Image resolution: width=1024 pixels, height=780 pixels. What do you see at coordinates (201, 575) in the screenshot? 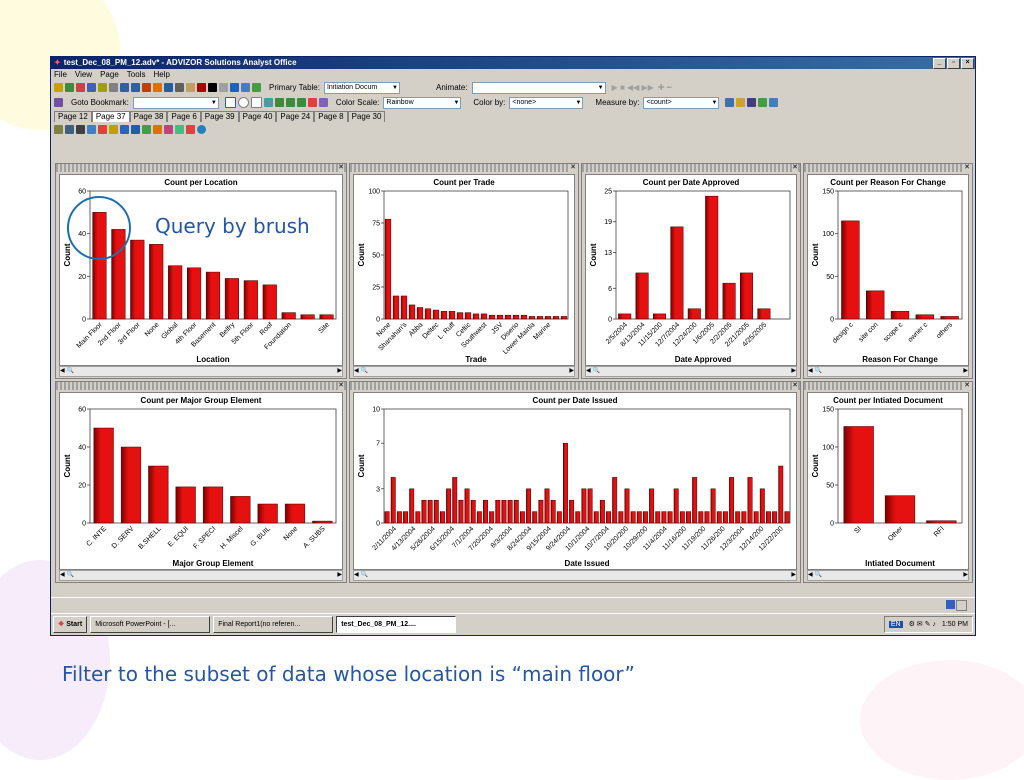
I see `chart-scrollbar-4: ◀ 🔍 ▶` at bounding box center [201, 575].